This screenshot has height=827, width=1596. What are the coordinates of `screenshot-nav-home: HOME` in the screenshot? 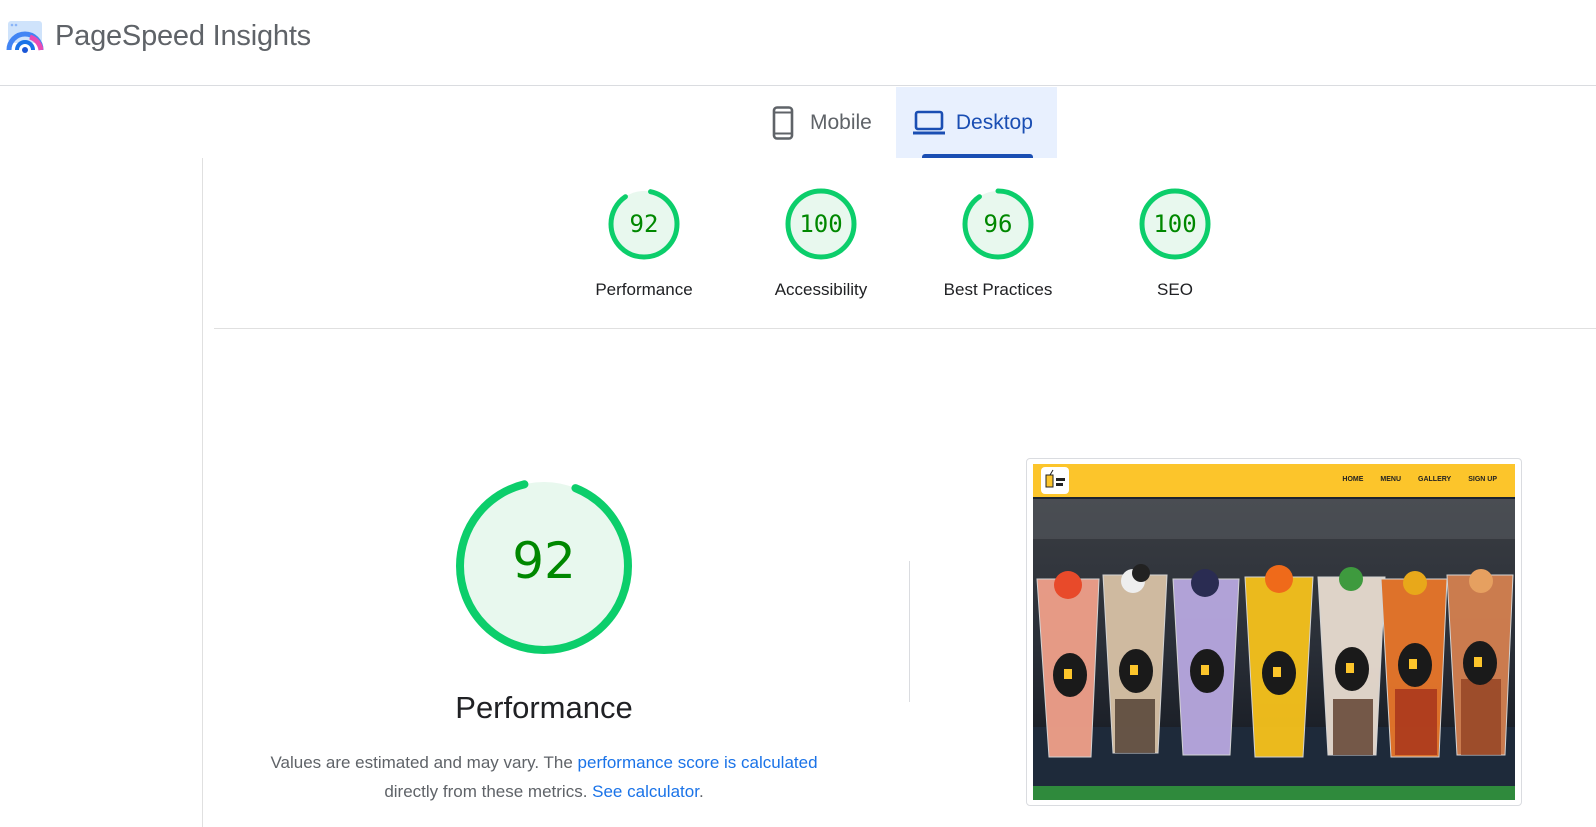 It's located at (1353, 479).